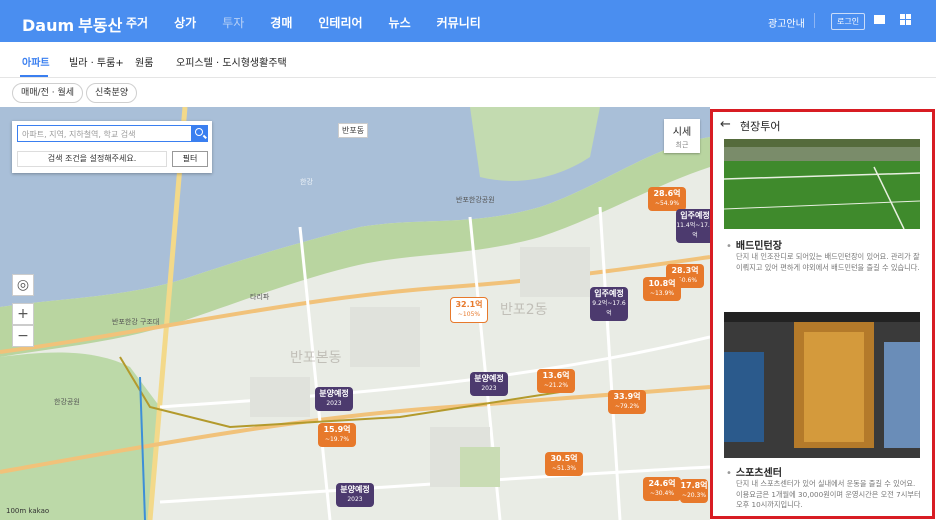  Describe the element at coordinates (23, 336) in the screenshot. I see `zoom-out-button: −` at that location.